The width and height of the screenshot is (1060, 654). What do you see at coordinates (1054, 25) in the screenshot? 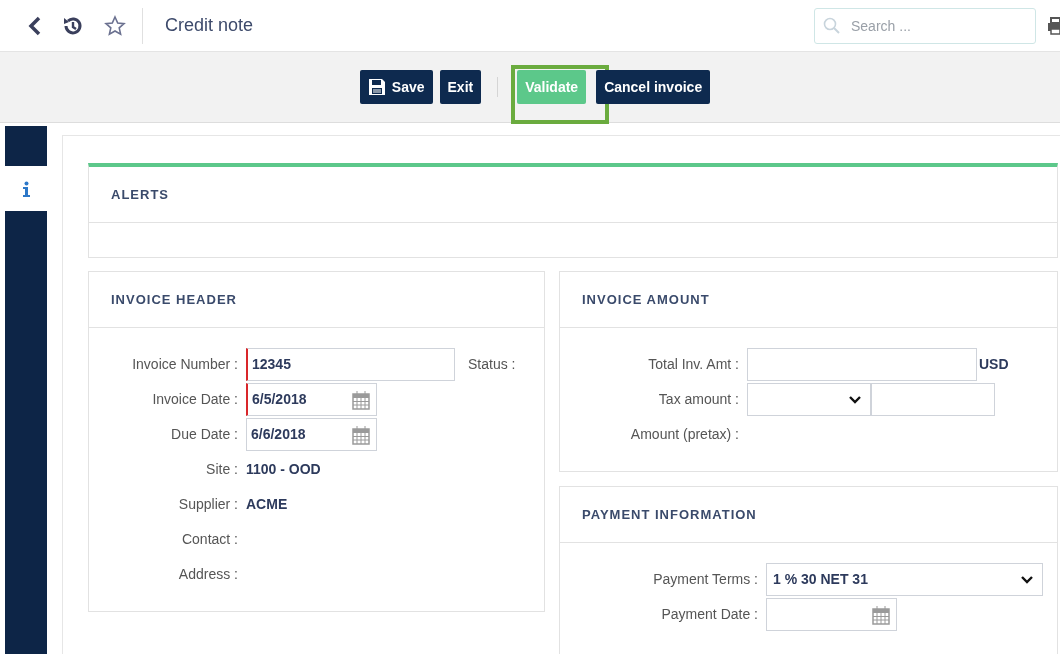
I see `print-button` at bounding box center [1054, 25].